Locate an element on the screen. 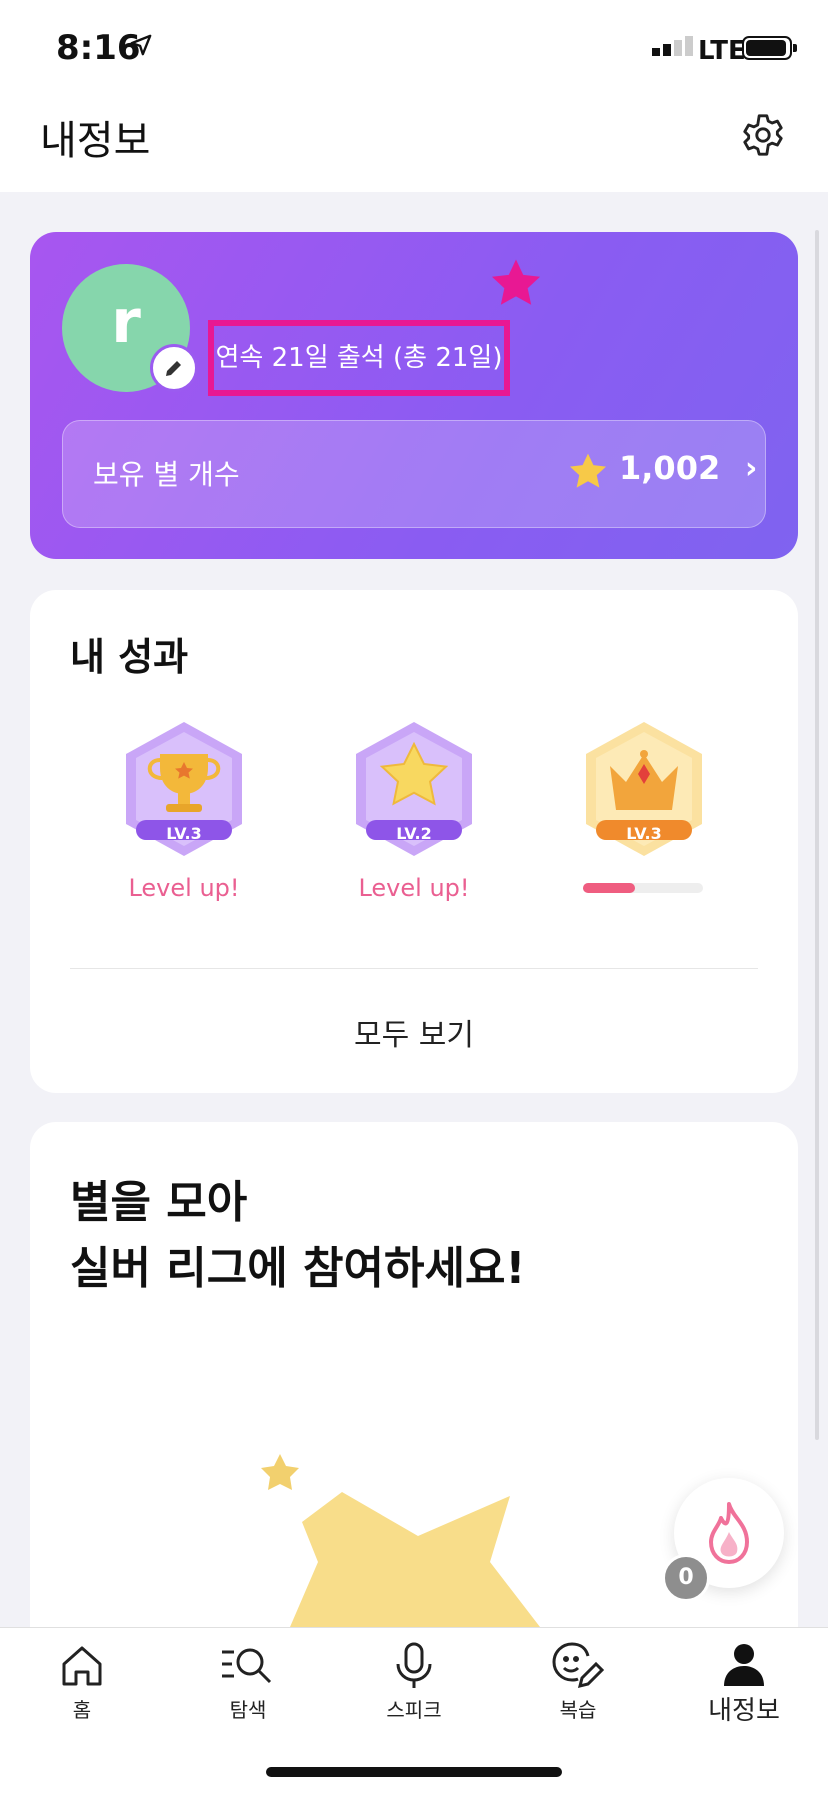  tab-profile: 내정보 is located at coordinates (744, 1684).